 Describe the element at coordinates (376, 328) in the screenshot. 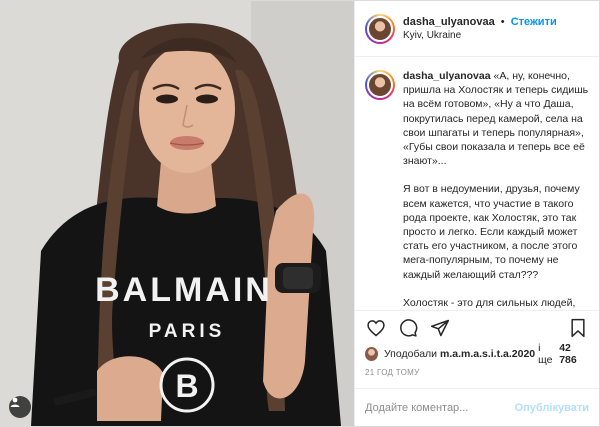

I see `heart-icon` at that location.